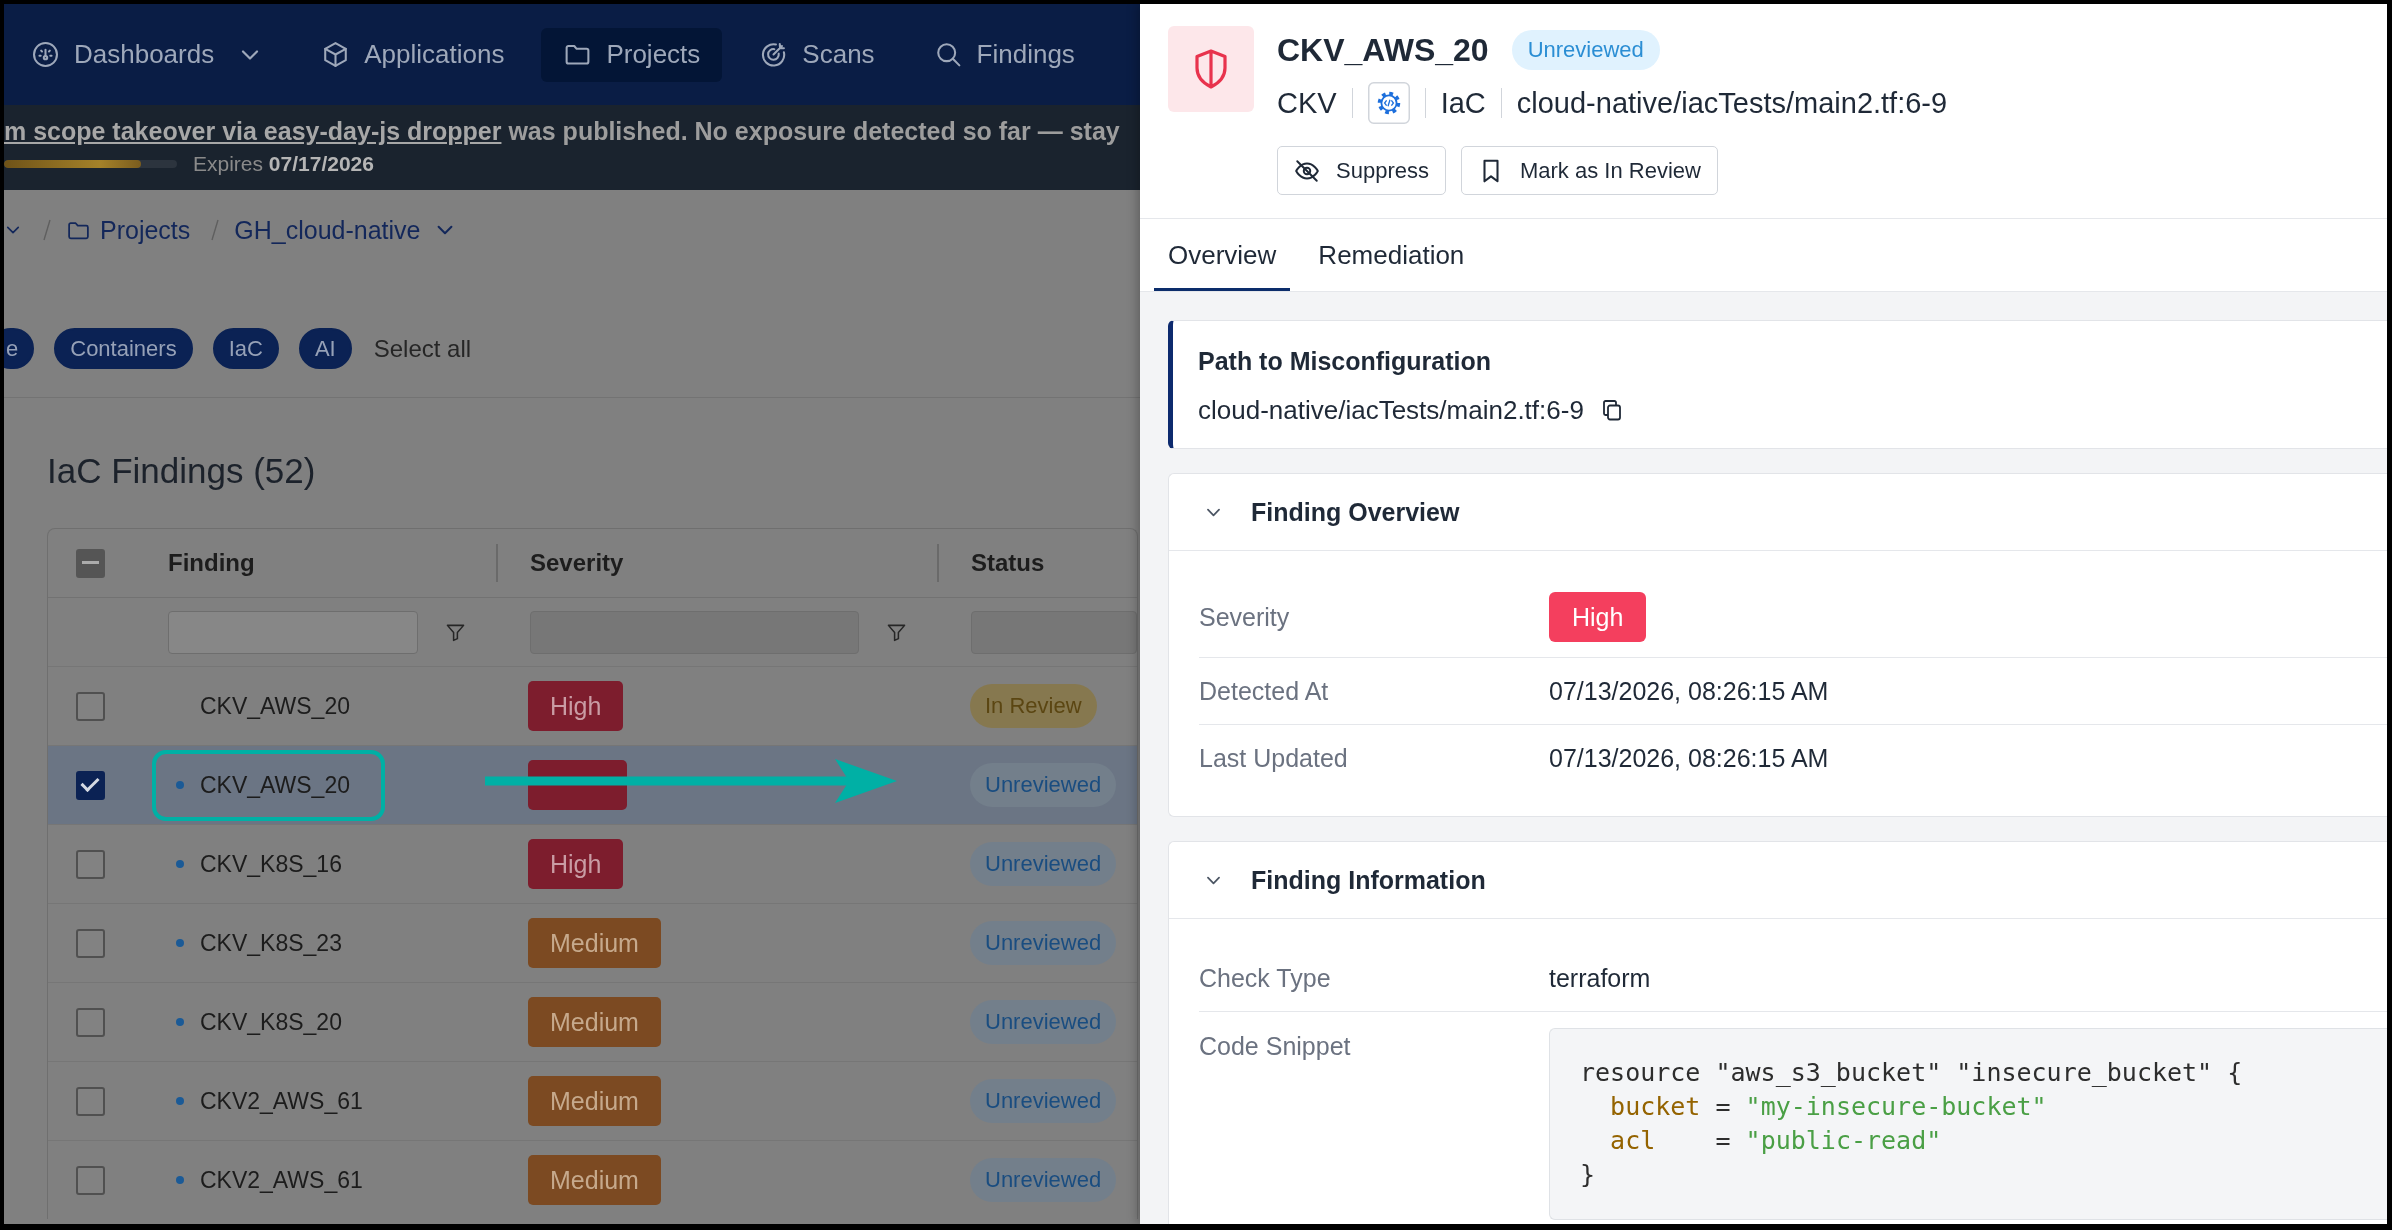 The height and width of the screenshot is (1230, 2392). I want to click on column-header: Status, so click(1008, 563).